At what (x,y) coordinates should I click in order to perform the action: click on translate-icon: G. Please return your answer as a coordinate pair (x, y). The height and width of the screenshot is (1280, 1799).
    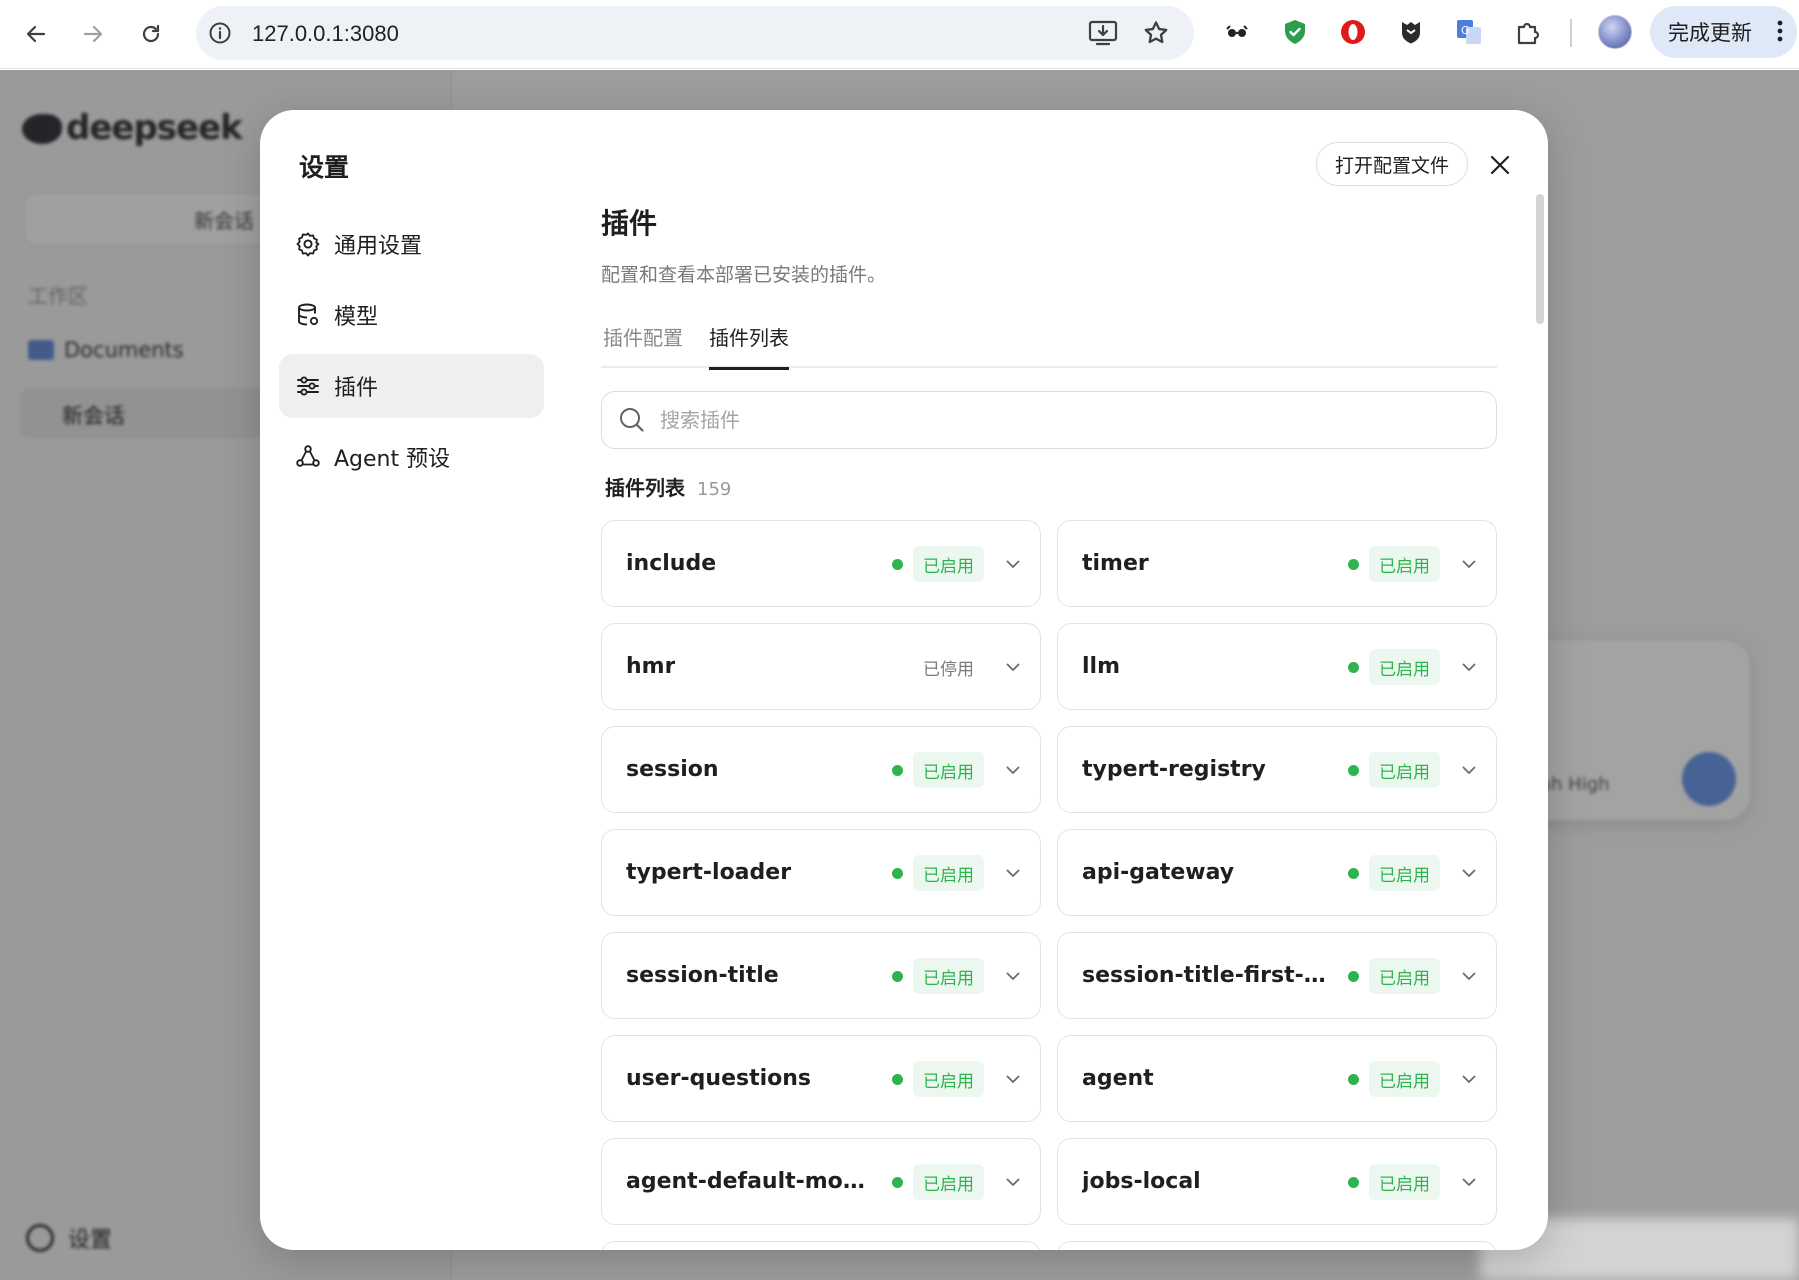
    Looking at the image, I should click on (1469, 32).